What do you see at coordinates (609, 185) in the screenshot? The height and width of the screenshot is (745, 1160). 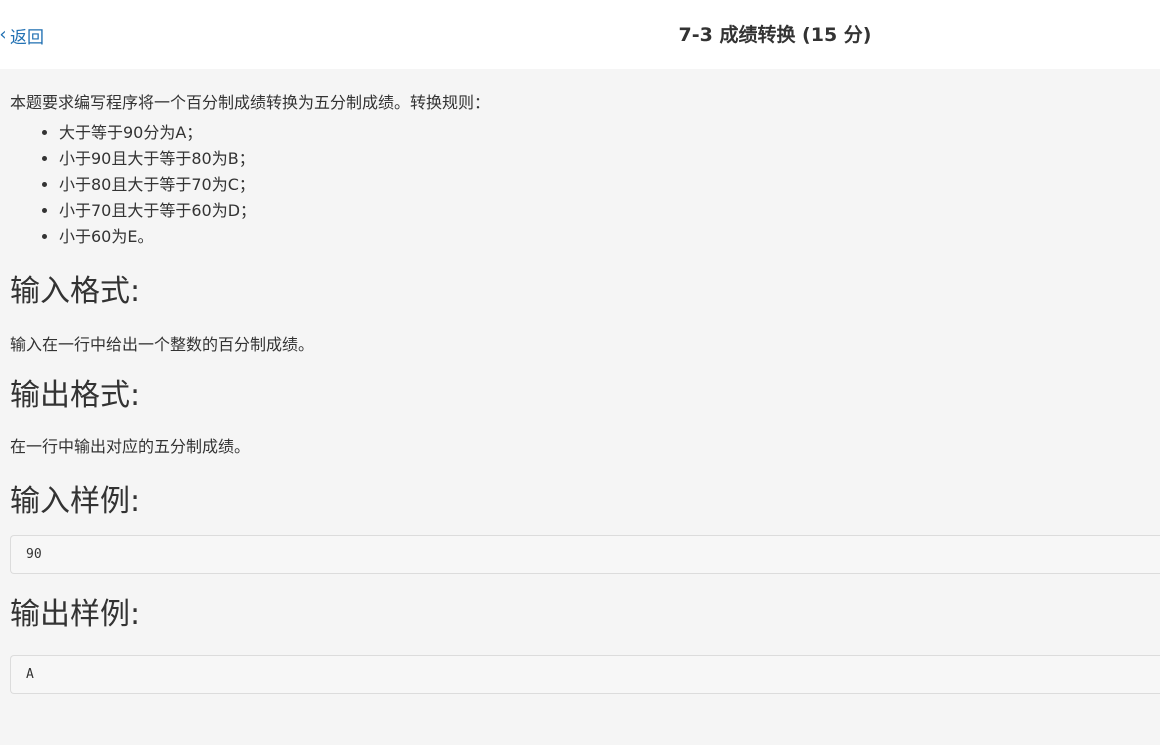 I see `rule-item: 小于80且大于等于70为C；` at bounding box center [609, 185].